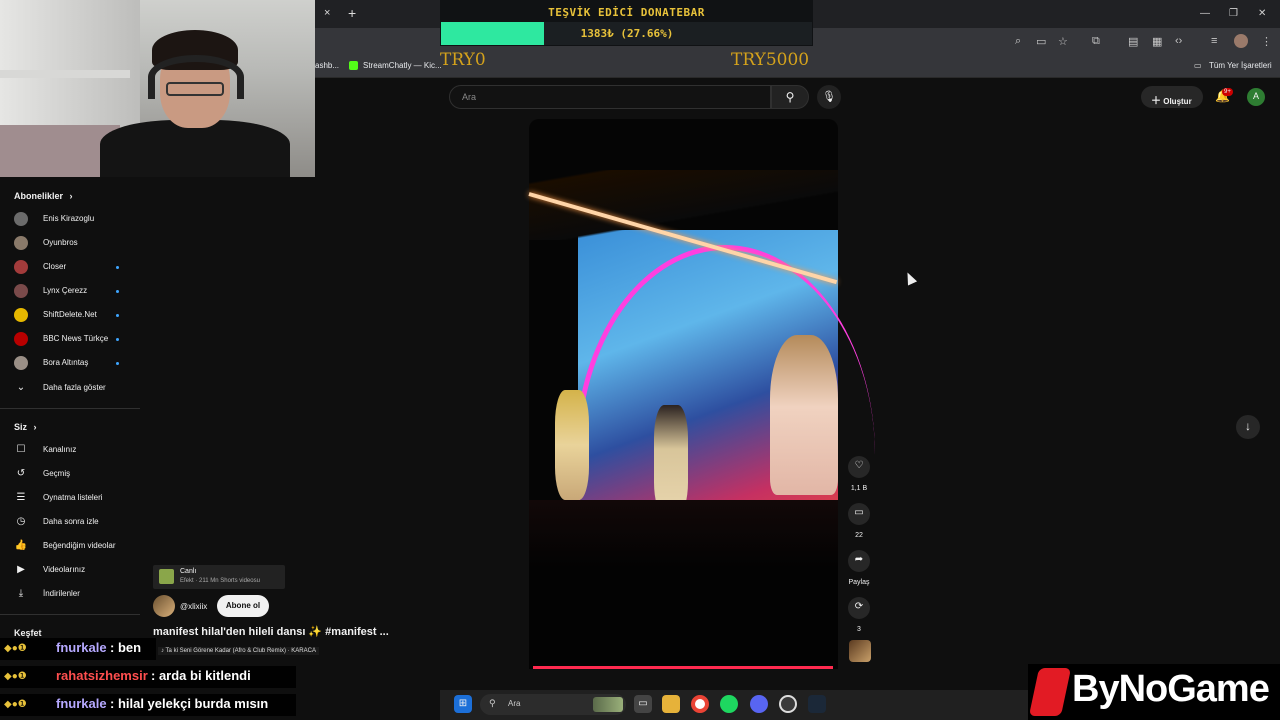  I want to click on sidebar-subscription-item: Closer, so click(70, 268).